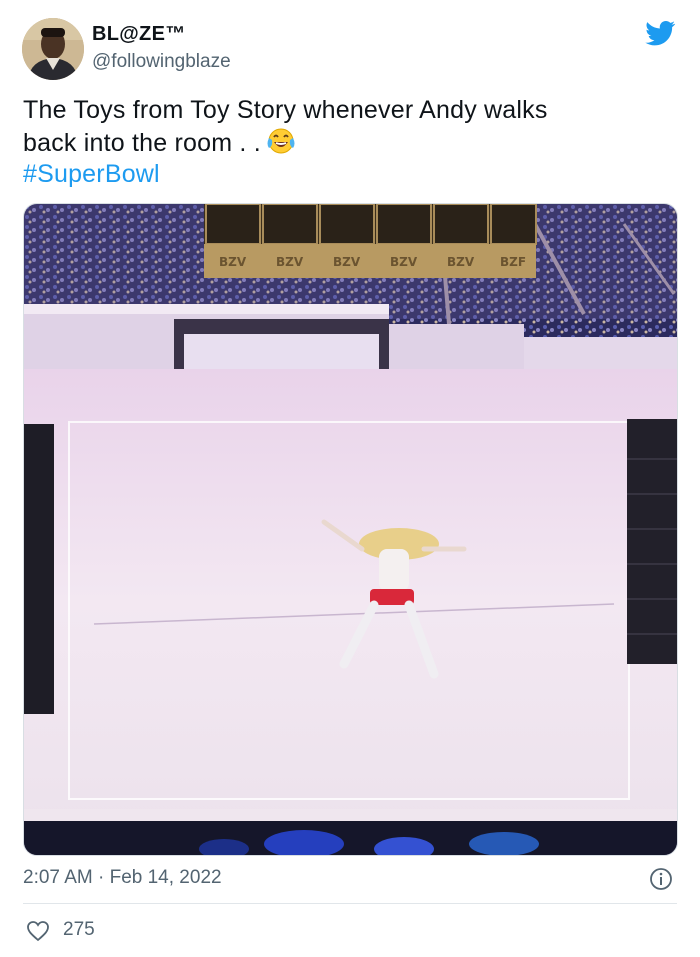 The height and width of the screenshot is (957, 700). I want to click on avatar, so click(53, 49).